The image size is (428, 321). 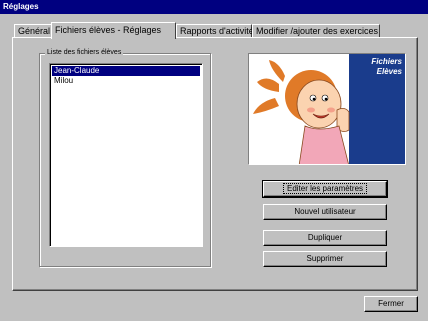 What do you see at coordinates (215, 31) in the screenshot?
I see `tab-activity-reports: Rapports d'activité` at bounding box center [215, 31].